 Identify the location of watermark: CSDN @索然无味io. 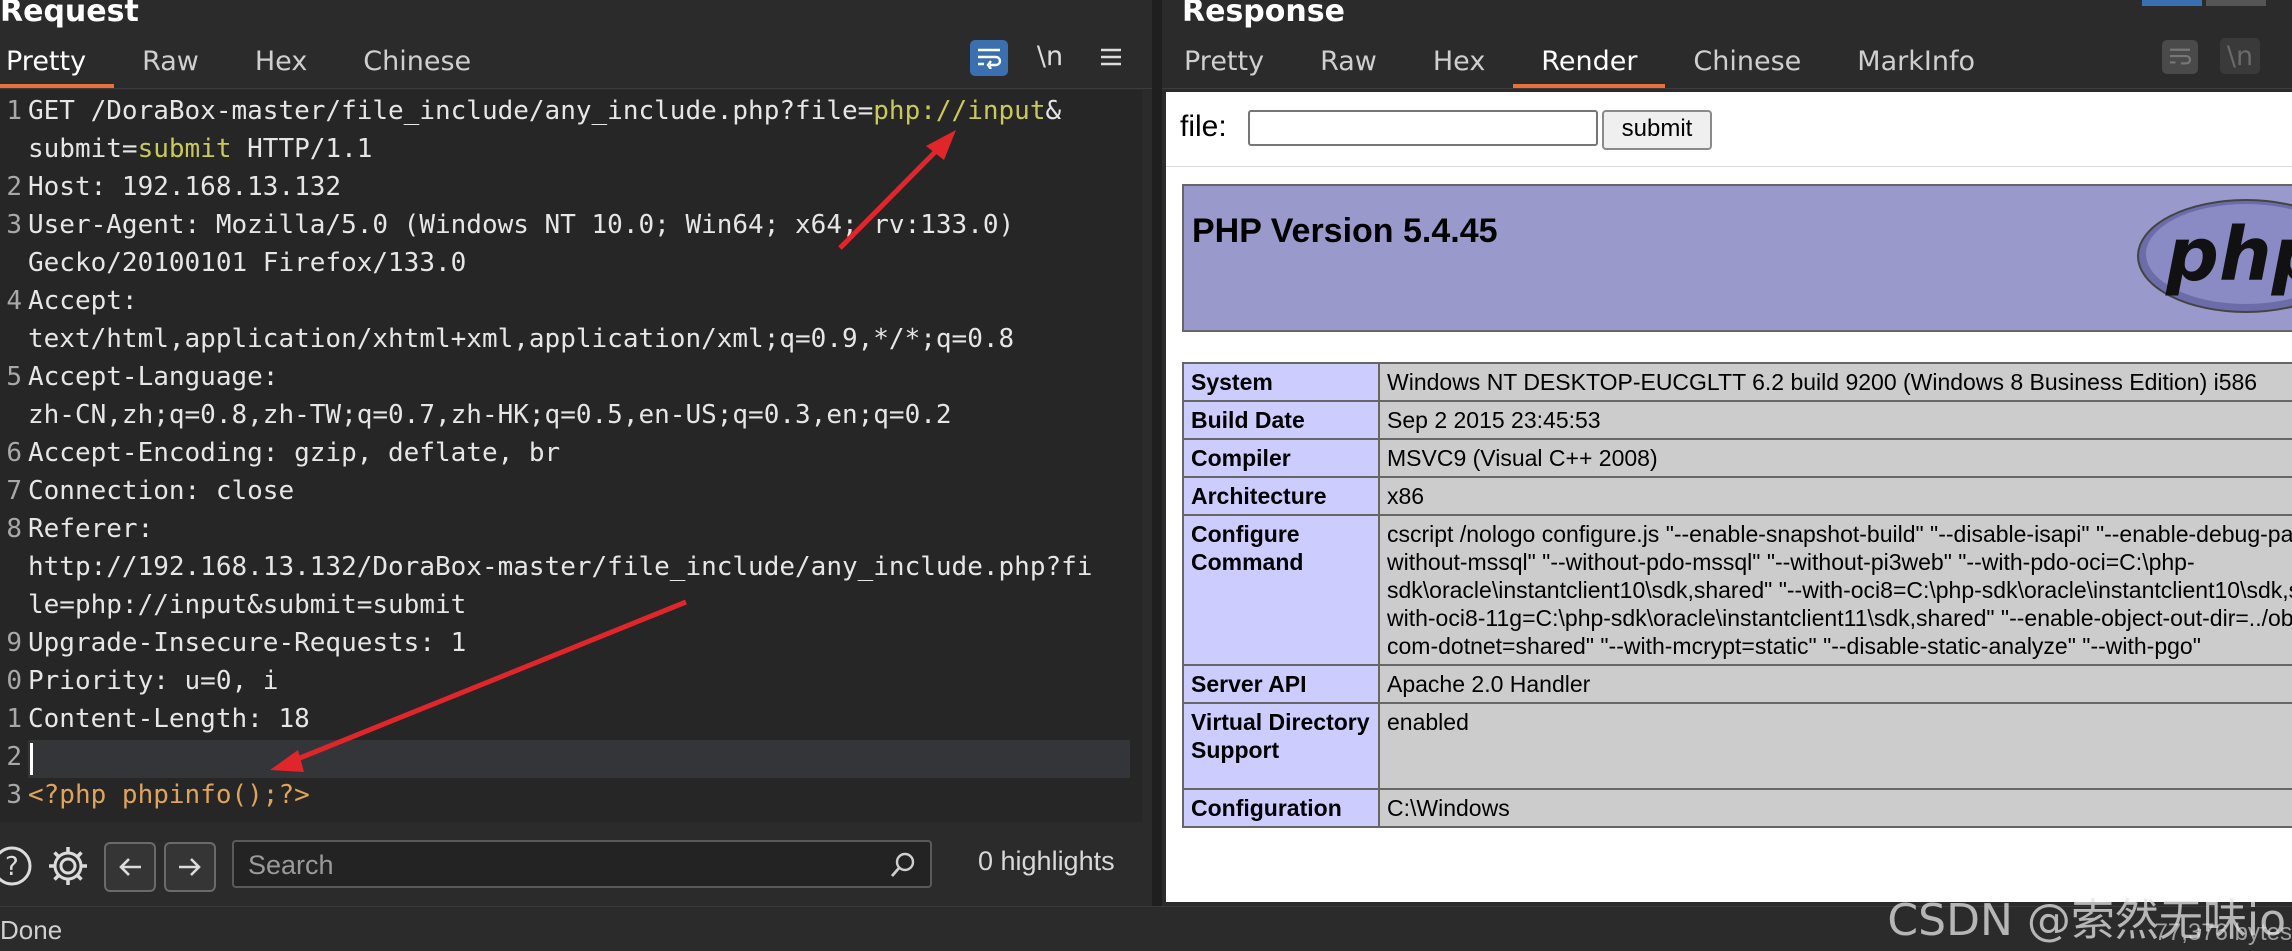
(2086, 920).